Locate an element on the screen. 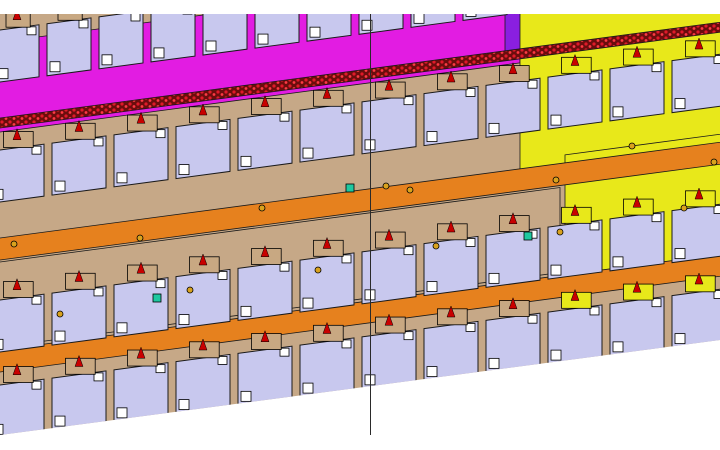 The height and width of the screenshot is (450, 720). viewport-cursor-line is located at coordinates (370, 224).